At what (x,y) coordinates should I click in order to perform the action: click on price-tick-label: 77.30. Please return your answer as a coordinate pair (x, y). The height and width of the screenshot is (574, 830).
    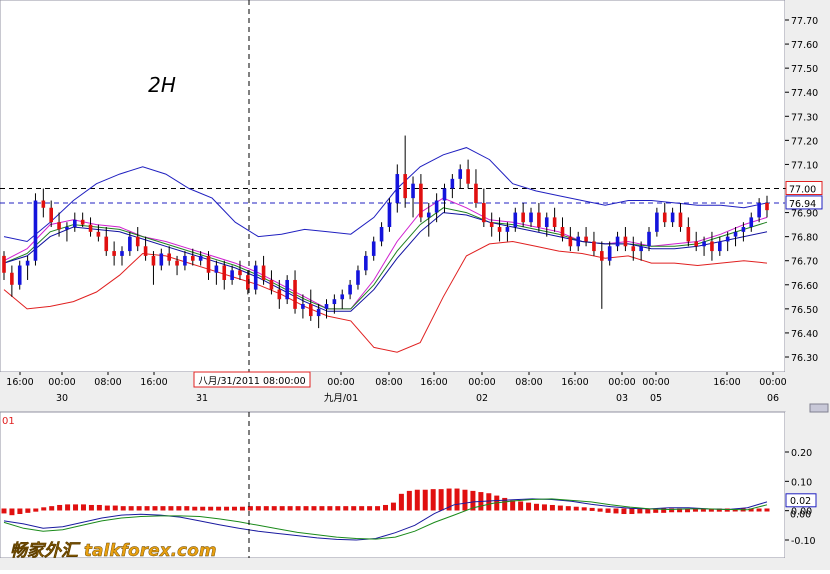
    Looking at the image, I should click on (804, 117).